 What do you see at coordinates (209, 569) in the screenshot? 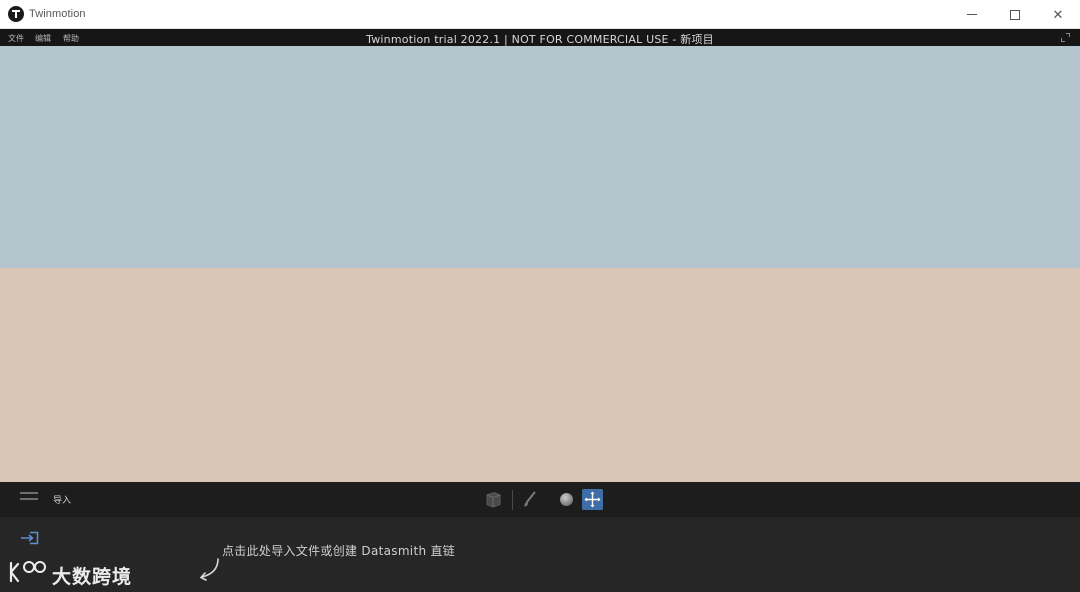
I see `curved-arrow-icon` at bounding box center [209, 569].